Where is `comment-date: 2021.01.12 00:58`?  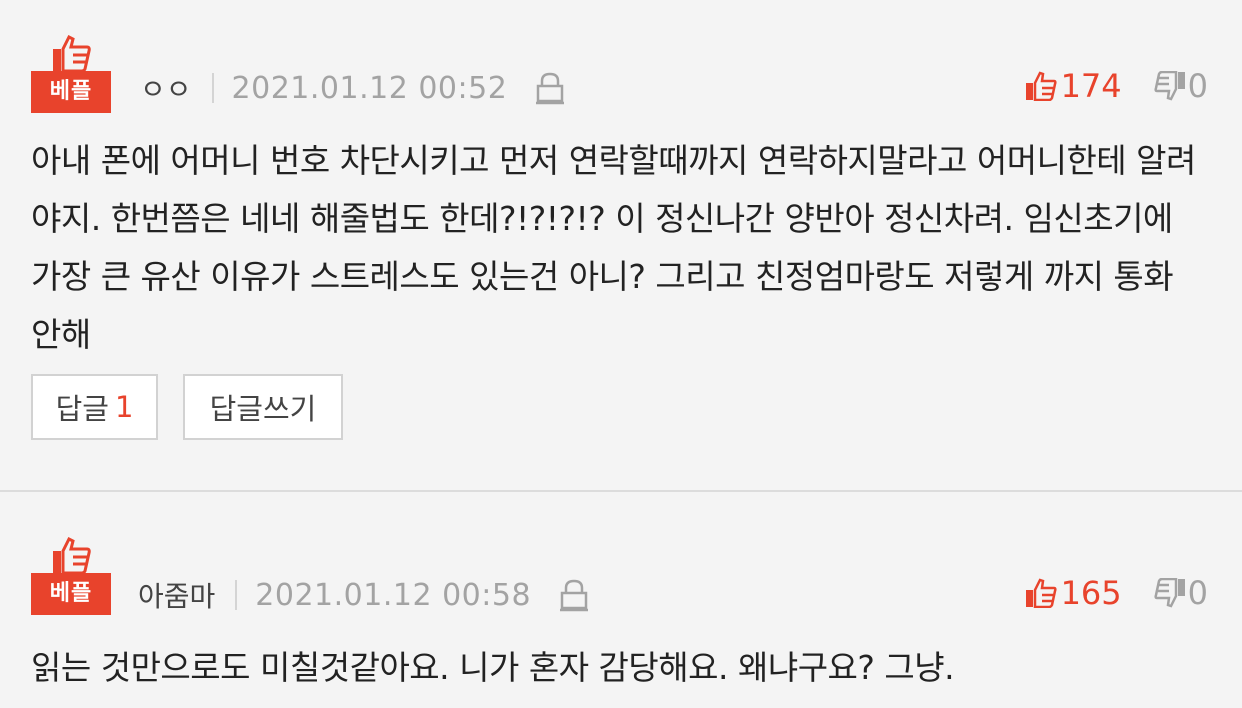
comment-date: 2021.01.12 00:58 is located at coordinates (393, 595).